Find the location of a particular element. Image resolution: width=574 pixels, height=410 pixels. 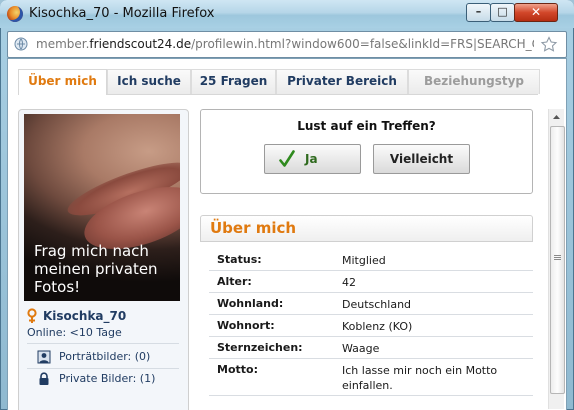

vertical-scrollbar is located at coordinates (556, 259).